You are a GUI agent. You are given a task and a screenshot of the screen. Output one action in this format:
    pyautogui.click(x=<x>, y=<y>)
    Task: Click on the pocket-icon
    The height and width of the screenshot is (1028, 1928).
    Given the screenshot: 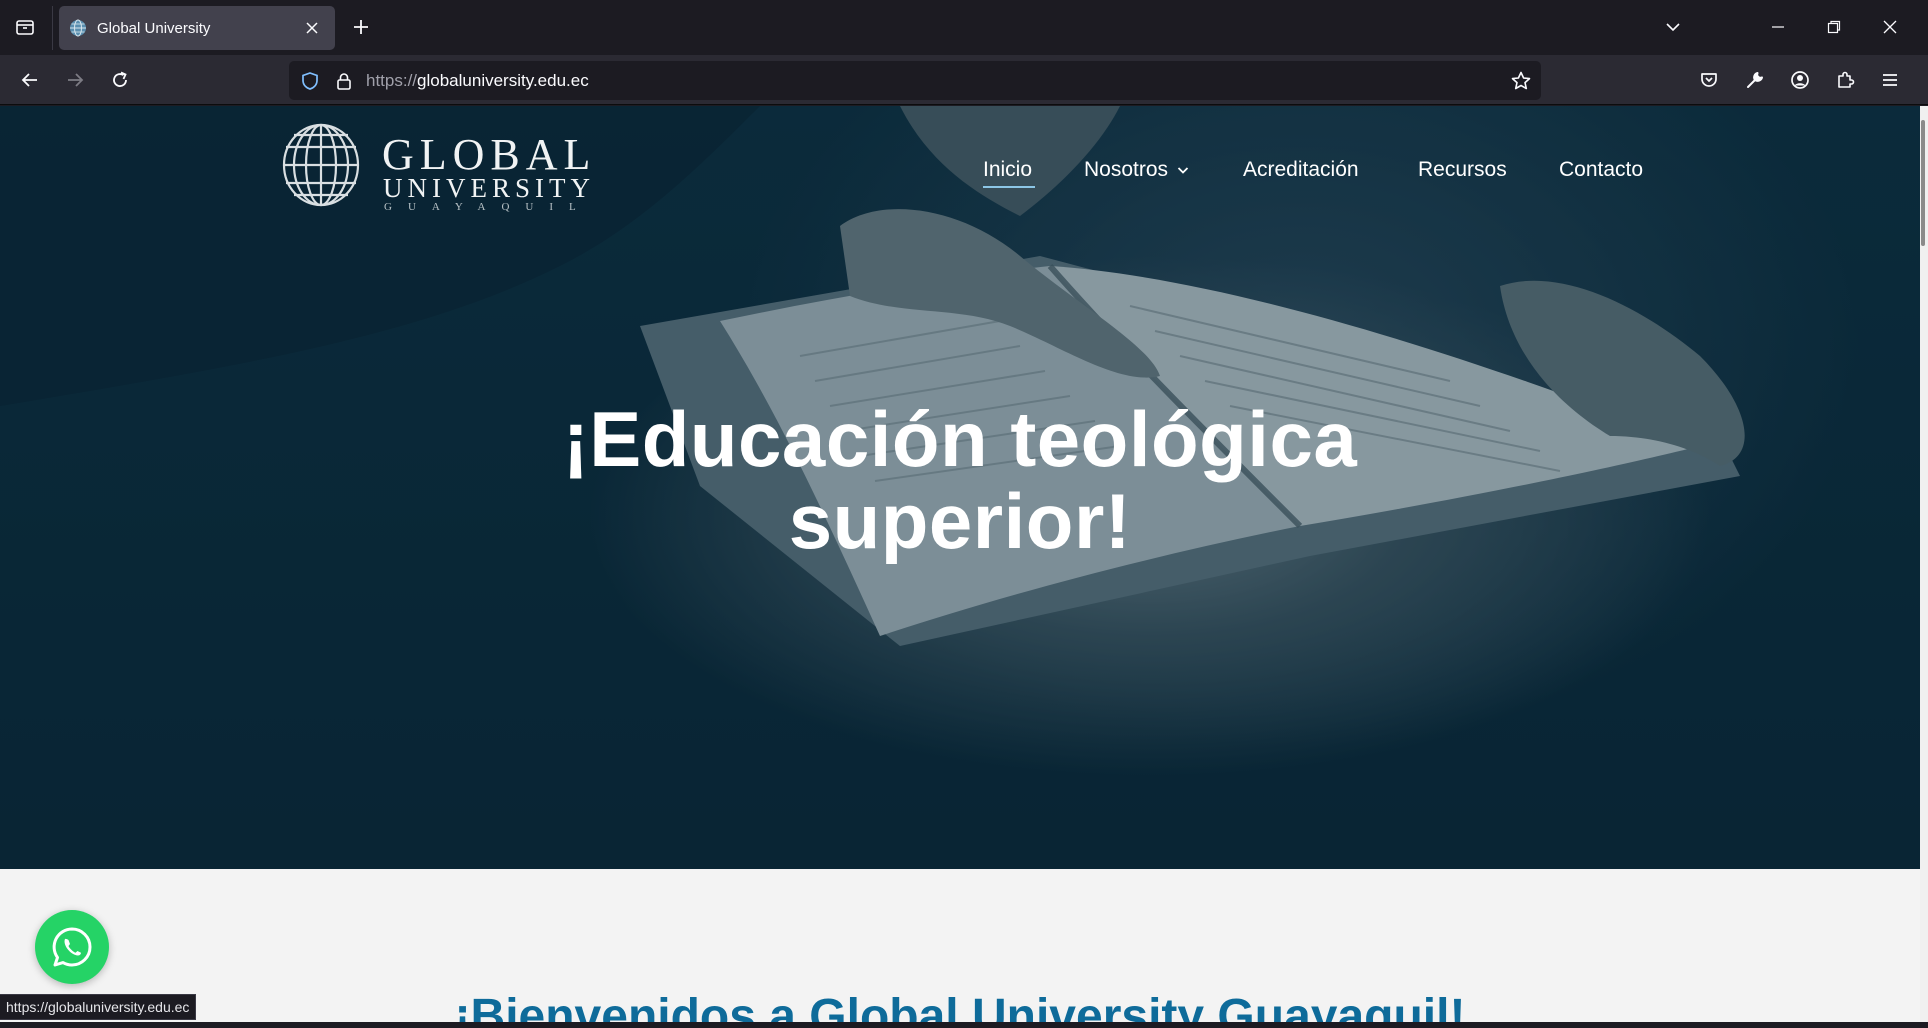 What is the action you would take?
    pyautogui.click(x=1709, y=80)
    